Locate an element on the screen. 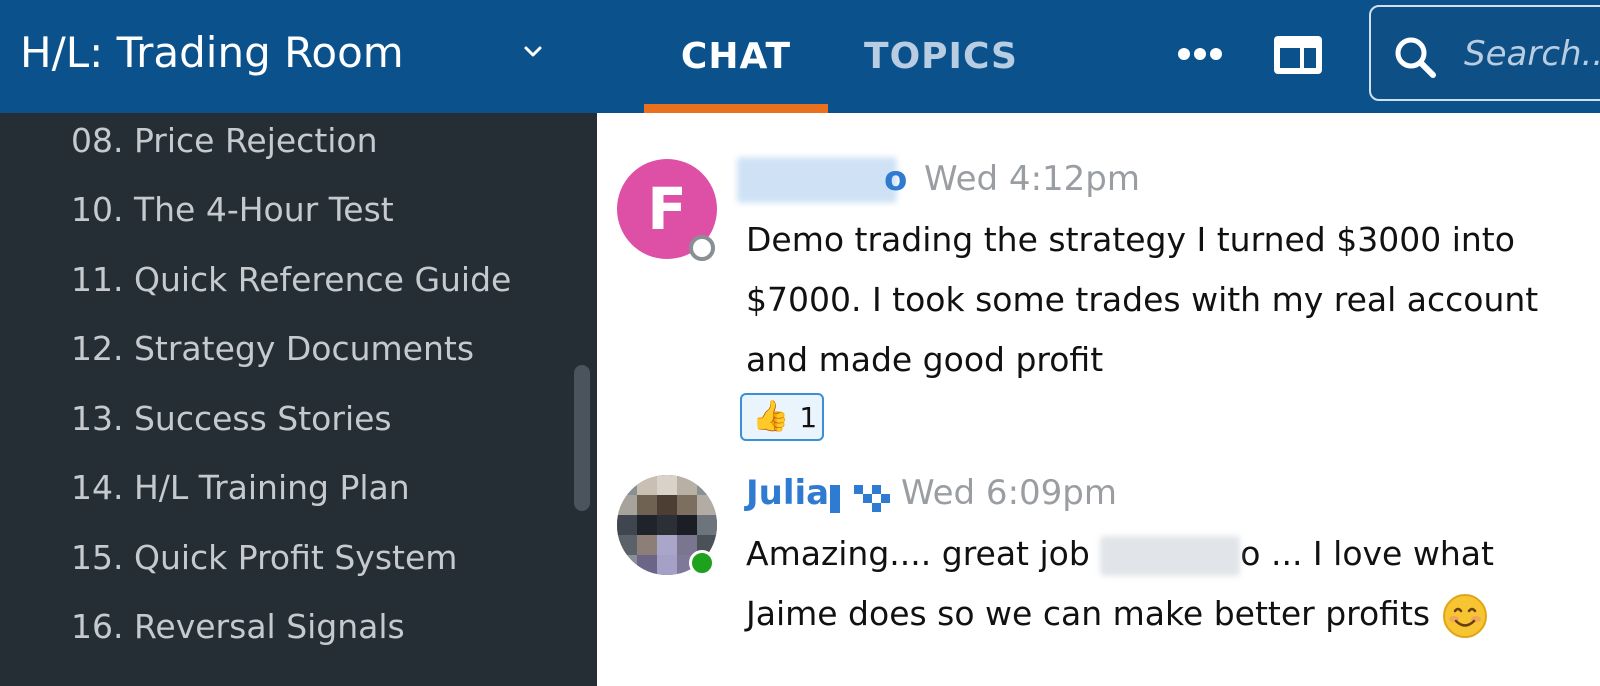  layout-icon is located at coordinates (1298, 55).